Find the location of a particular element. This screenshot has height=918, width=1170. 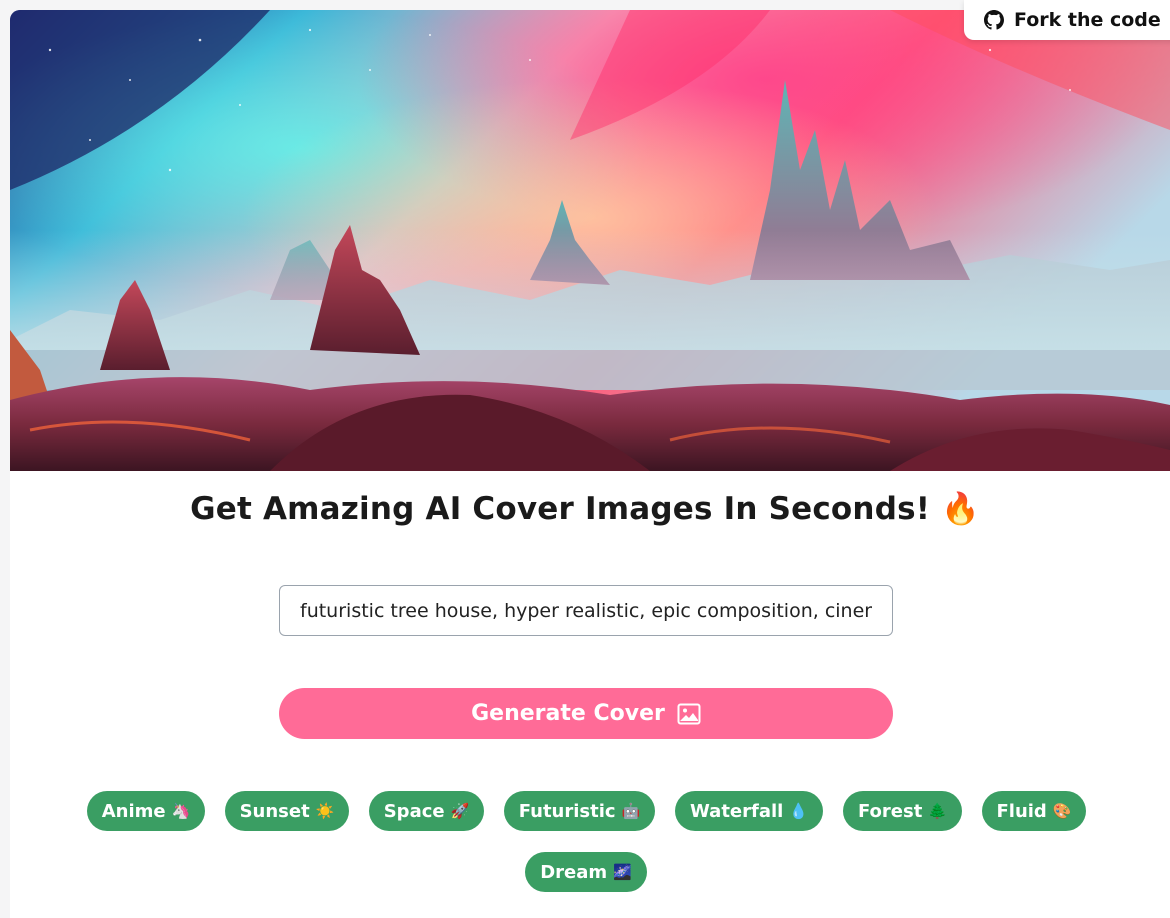

fork-the-code-link: Fork the code is located at coordinates (1067, 20).